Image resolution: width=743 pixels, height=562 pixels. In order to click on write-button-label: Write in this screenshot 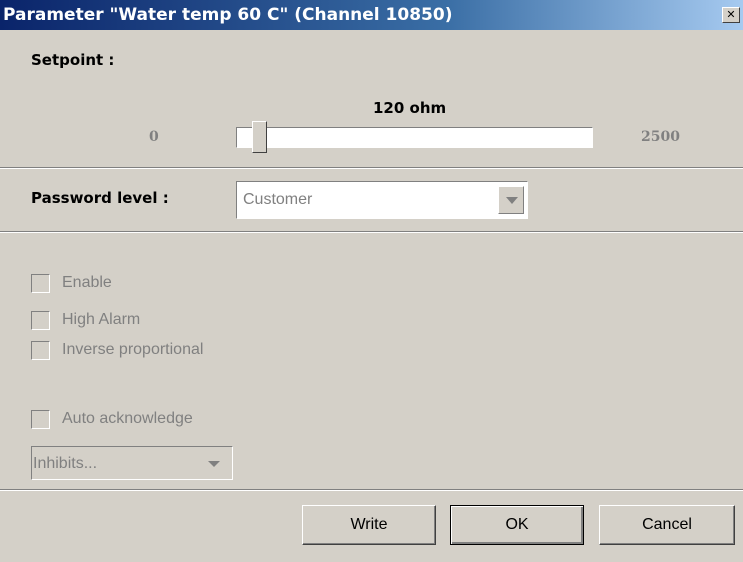, I will do `click(369, 524)`.